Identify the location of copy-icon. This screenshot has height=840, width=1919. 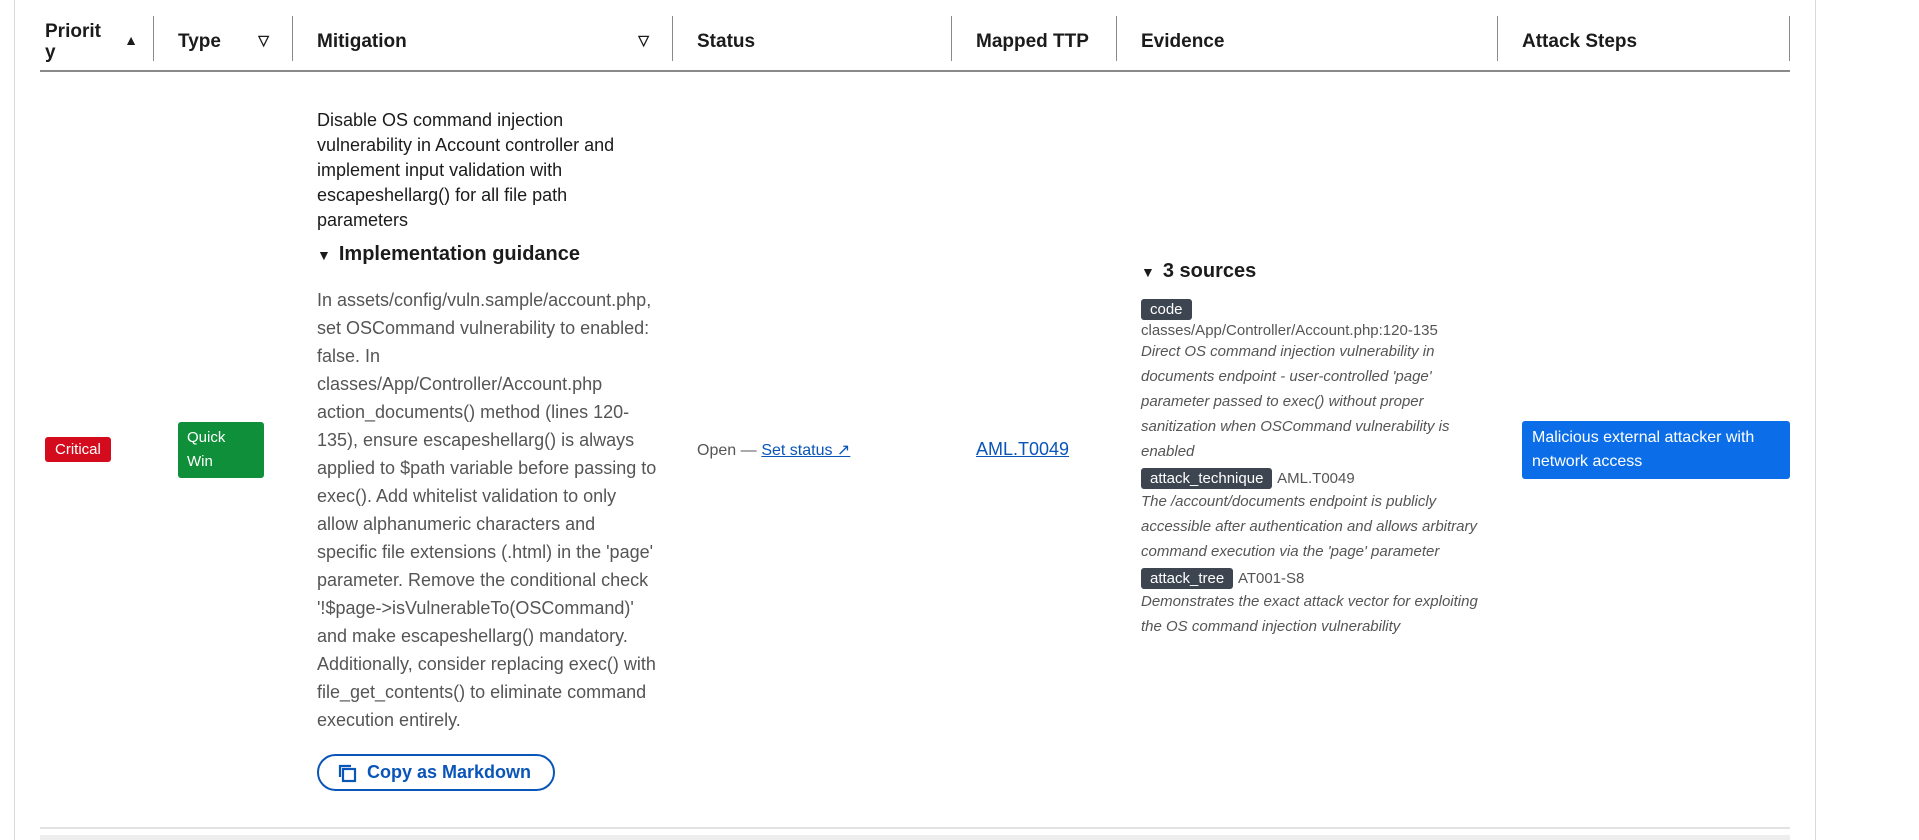
(347, 773).